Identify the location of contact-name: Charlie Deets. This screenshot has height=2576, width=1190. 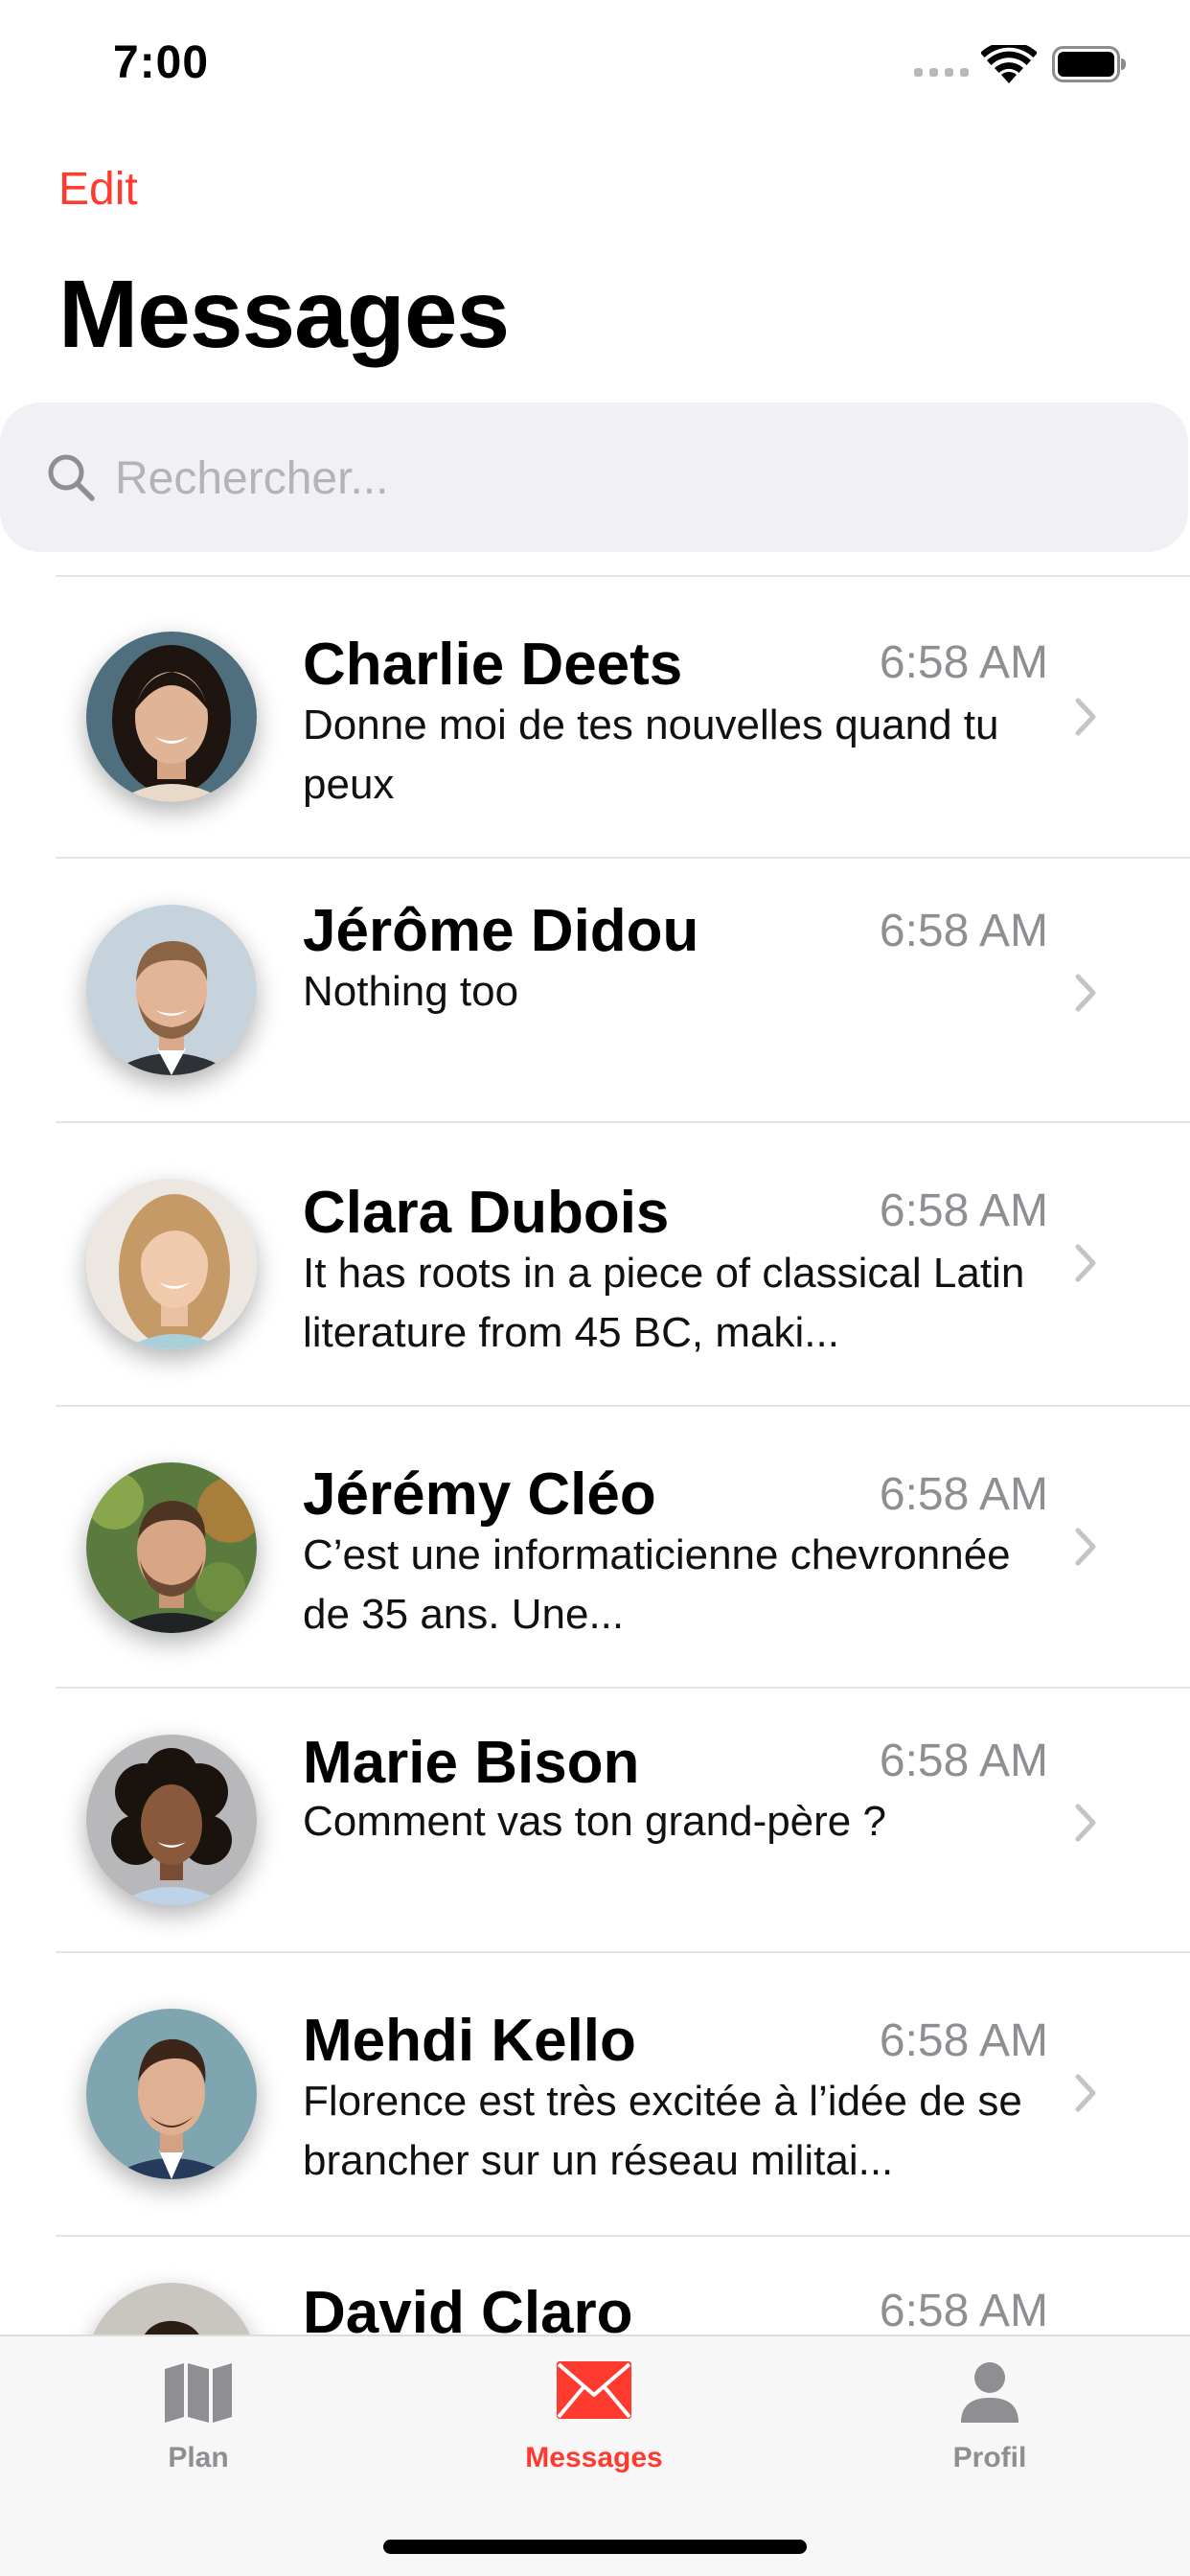
(493, 665).